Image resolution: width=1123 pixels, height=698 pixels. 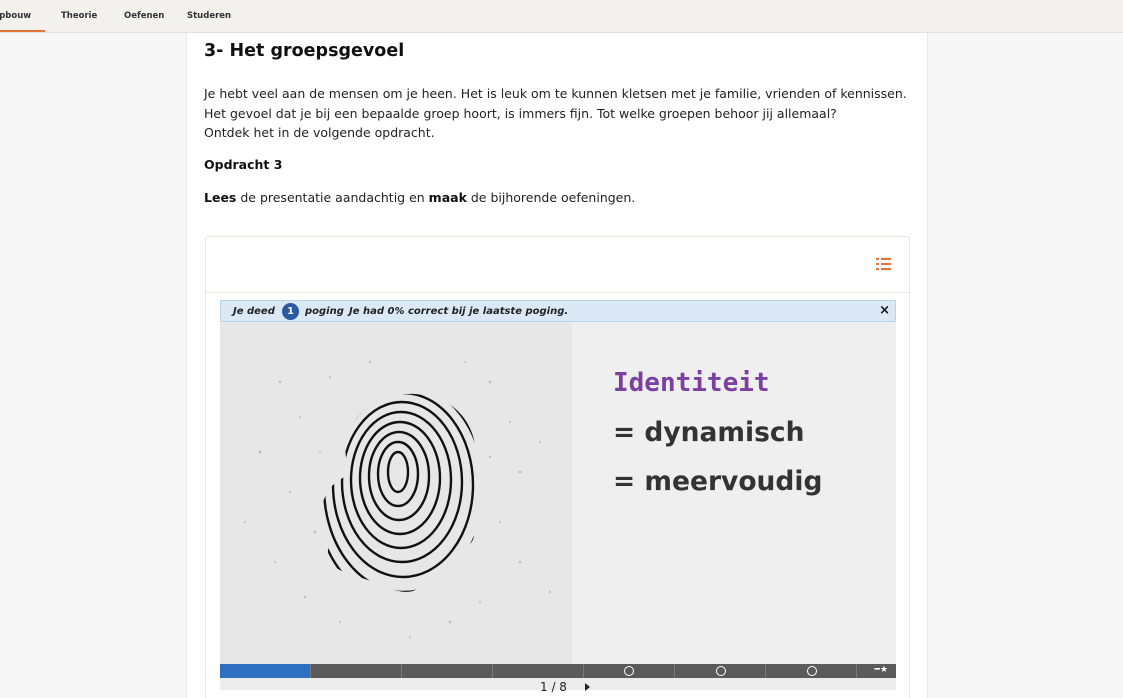 I want to click on slide-progress: ━★, so click(x=558, y=671).